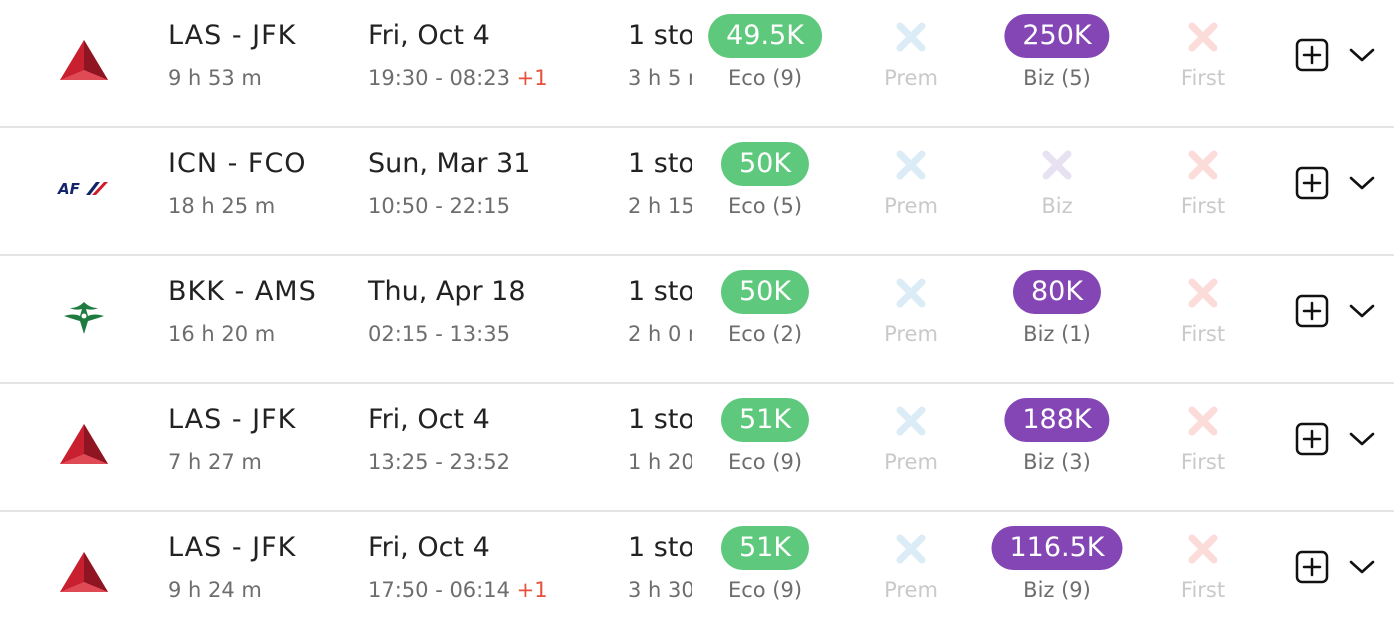 Image resolution: width=1394 pixels, height=640 pixels. Describe the element at coordinates (242, 291) in the screenshot. I see `route: BKK - AMS` at that location.